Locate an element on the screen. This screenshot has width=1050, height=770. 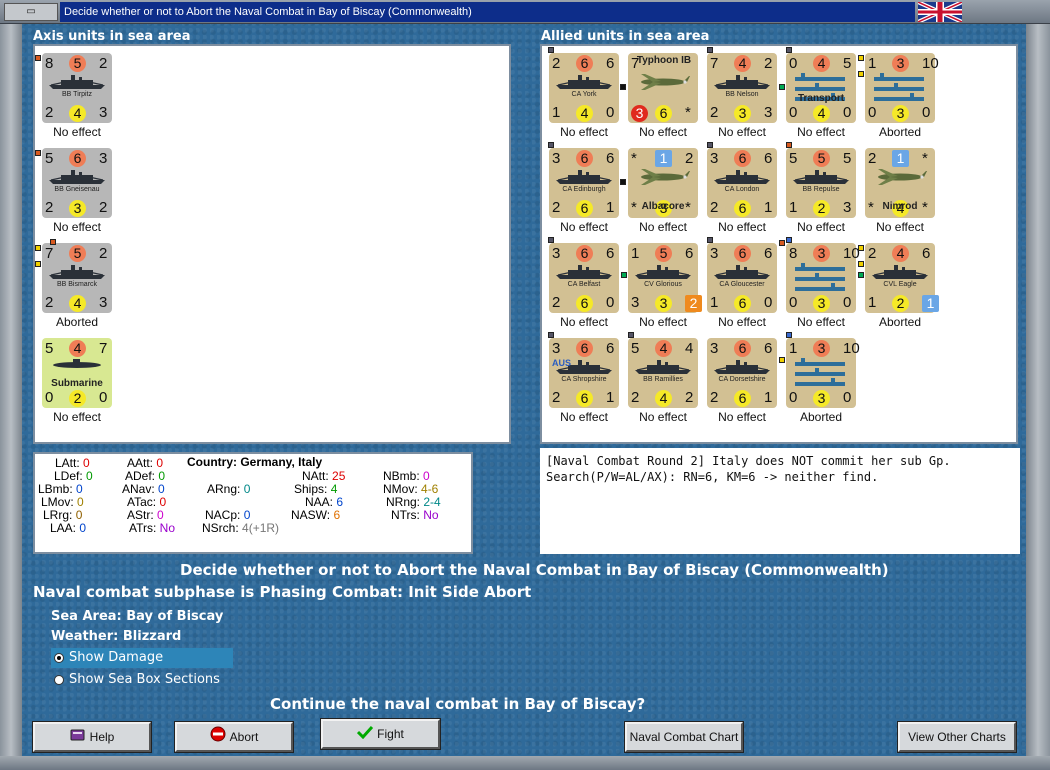
allied-counter: 3 6 6 2 6 1 CA Shropshire AUS is located at coordinates (584, 373).